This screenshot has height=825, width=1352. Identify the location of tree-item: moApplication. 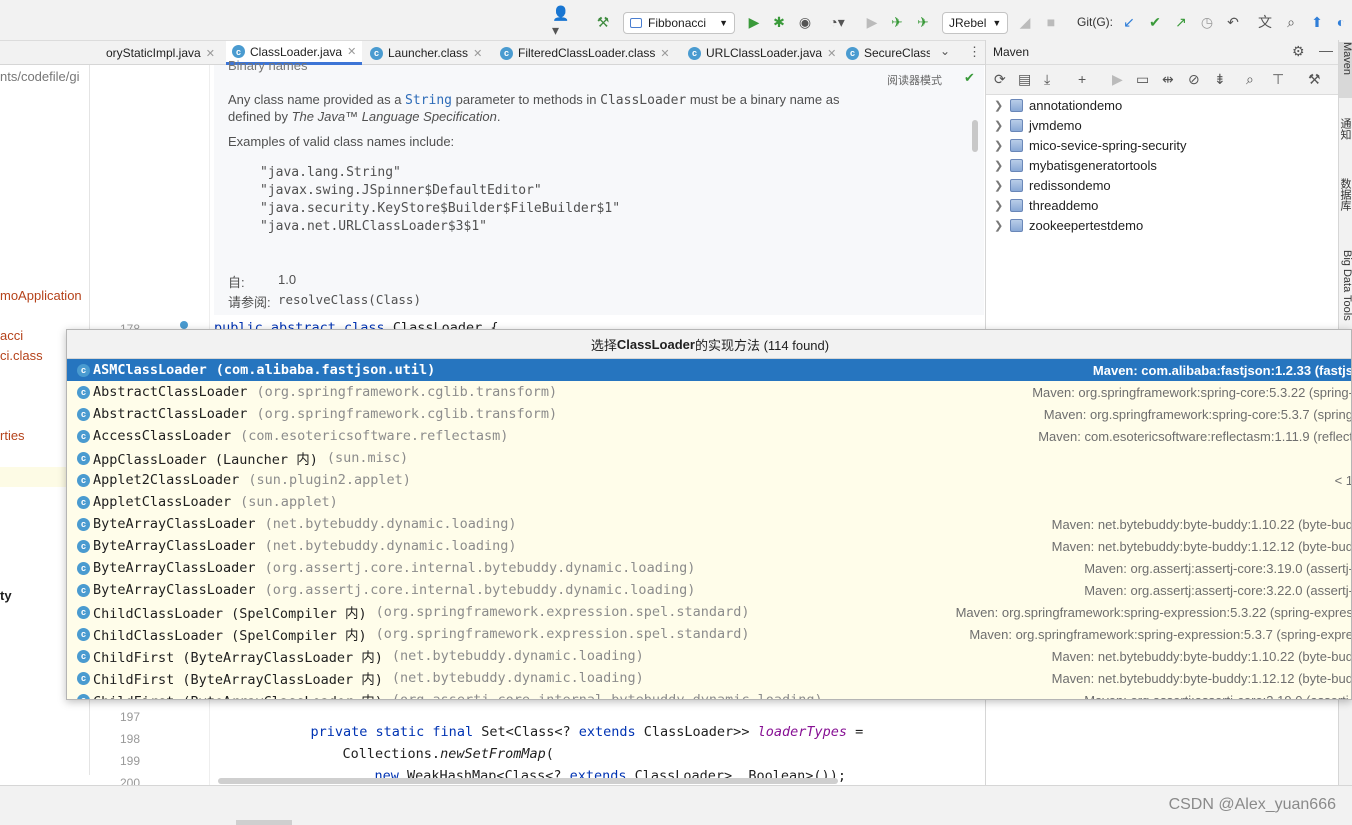
(41, 295).